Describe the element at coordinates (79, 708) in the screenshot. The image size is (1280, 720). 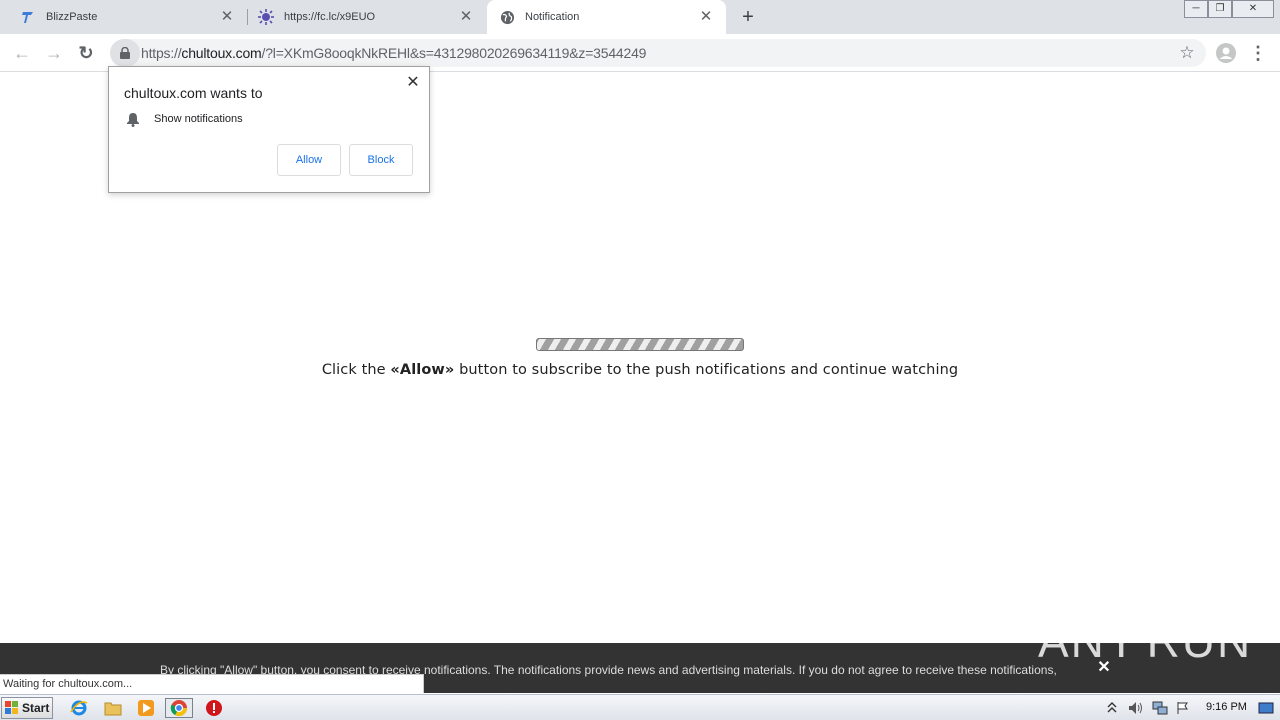
I see `internet-explorer-icon` at that location.